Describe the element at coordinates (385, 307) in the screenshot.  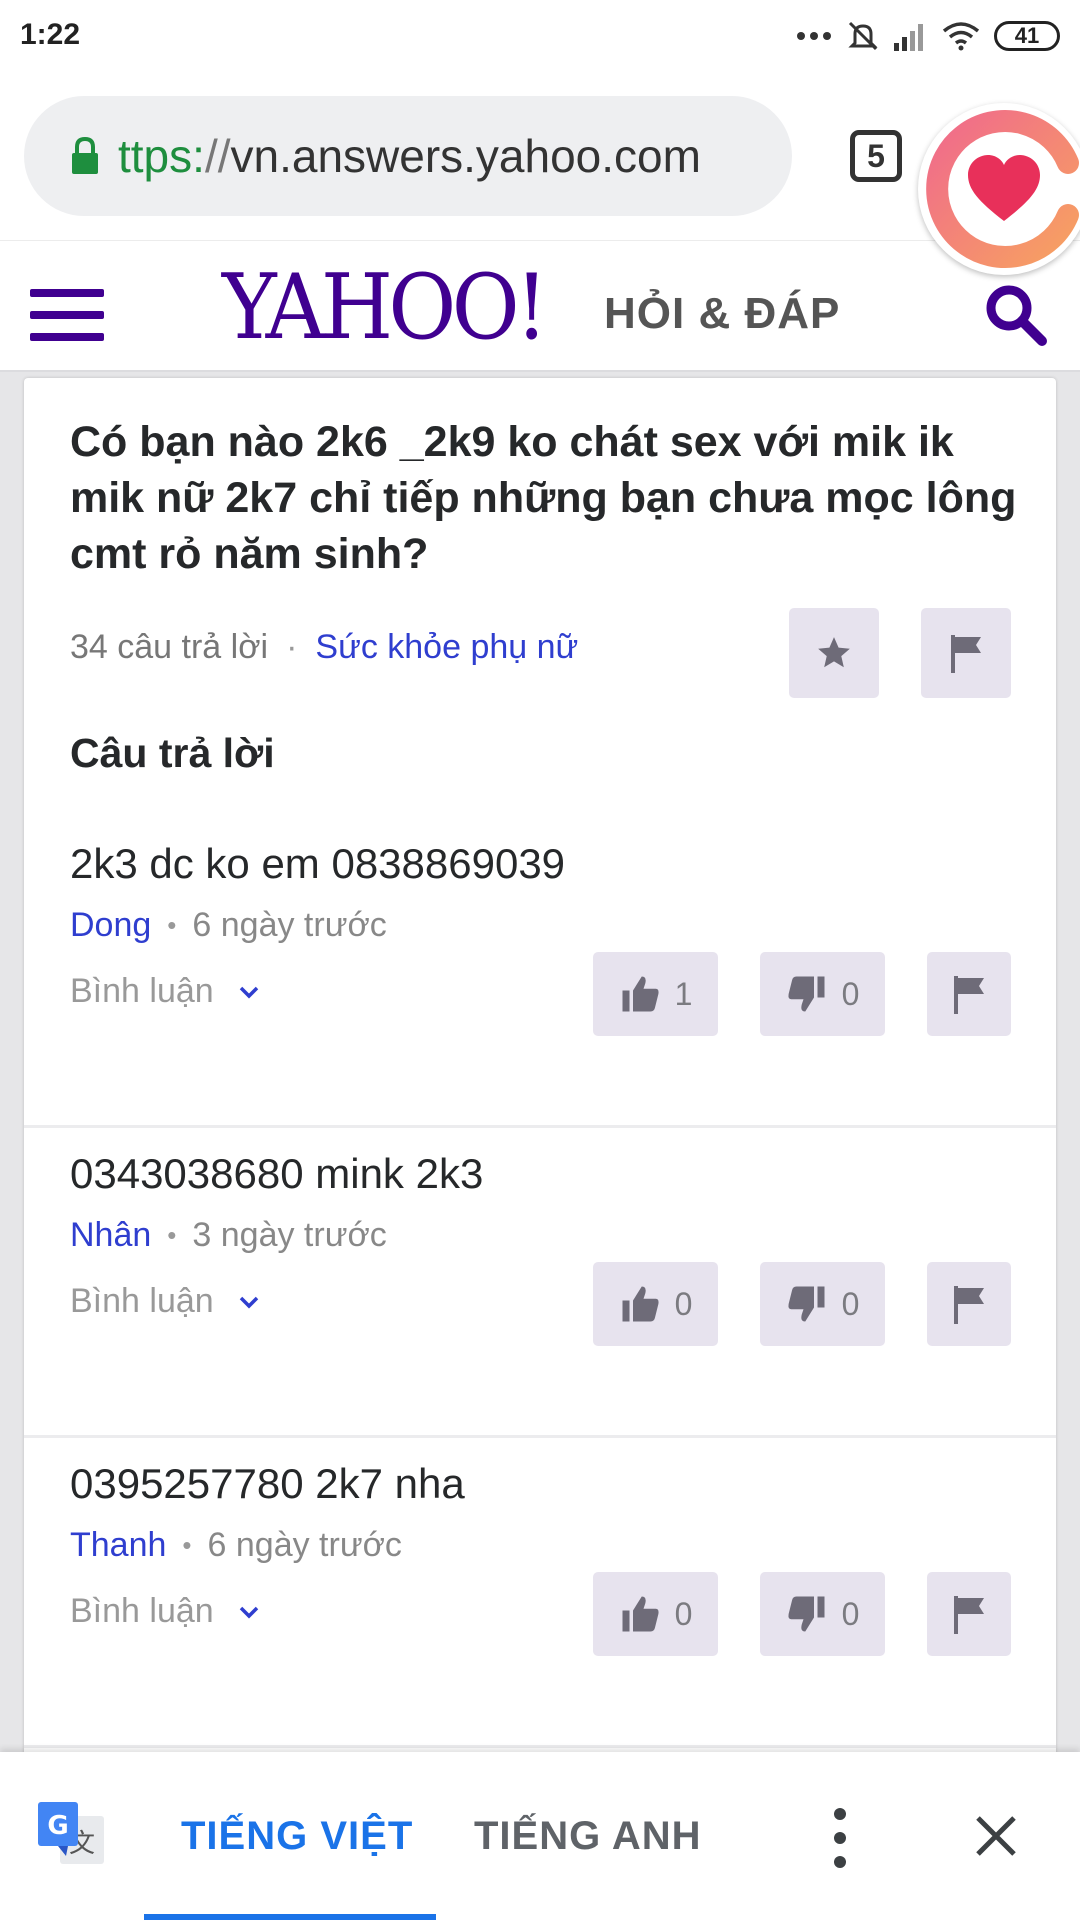
I see `yahoo-logo: YAHOO!` at that location.